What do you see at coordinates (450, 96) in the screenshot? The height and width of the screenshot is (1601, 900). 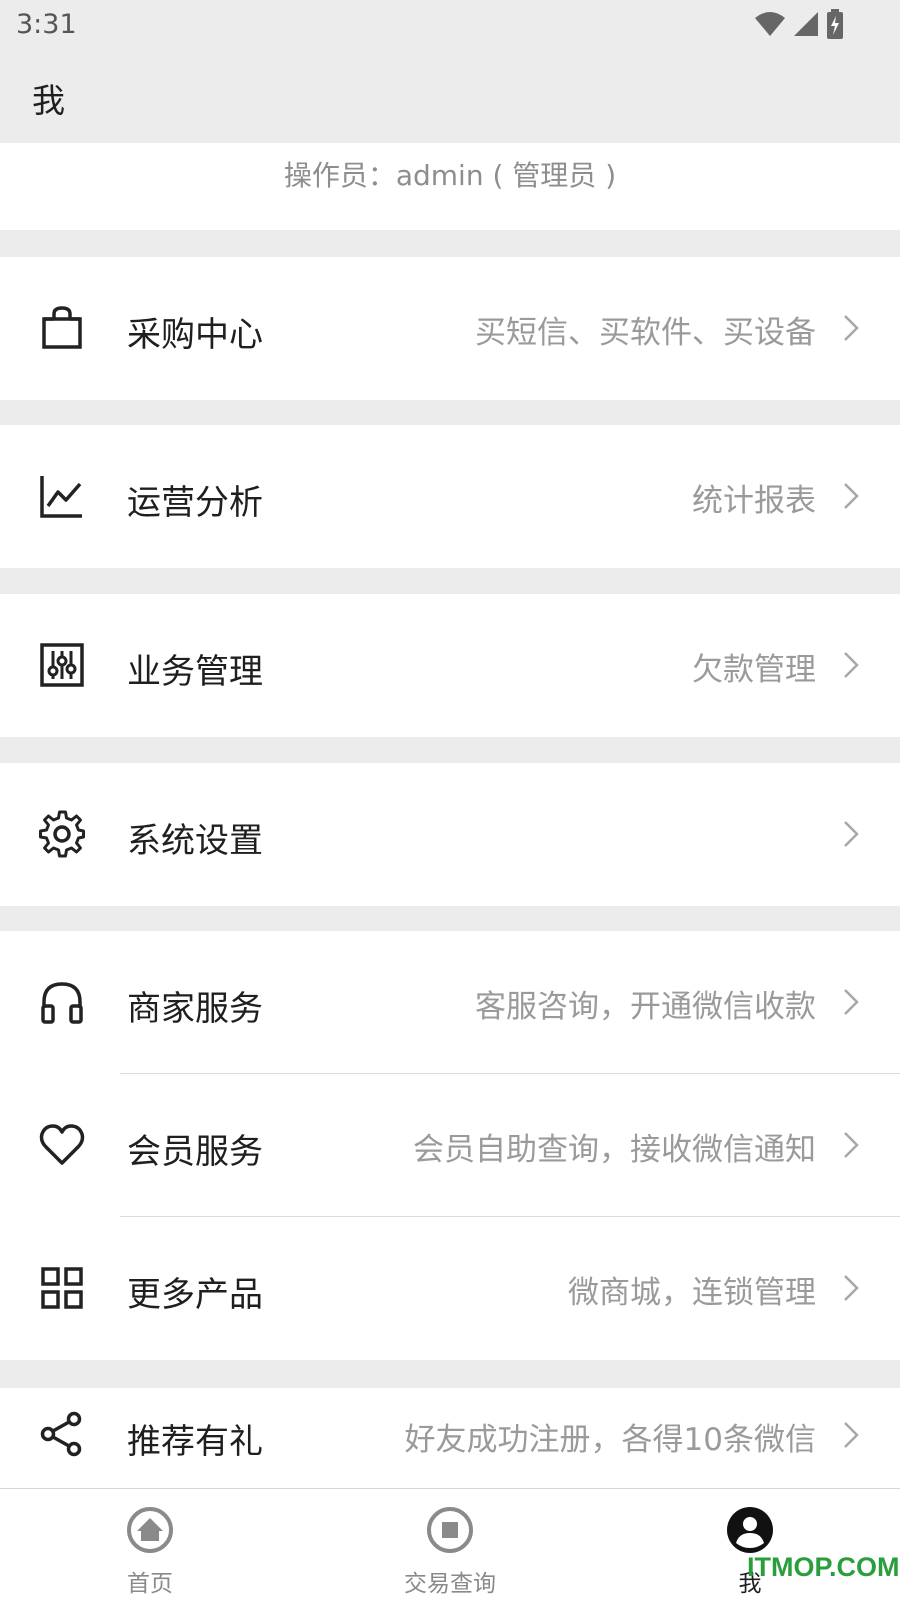 I see `app-bar: 我` at bounding box center [450, 96].